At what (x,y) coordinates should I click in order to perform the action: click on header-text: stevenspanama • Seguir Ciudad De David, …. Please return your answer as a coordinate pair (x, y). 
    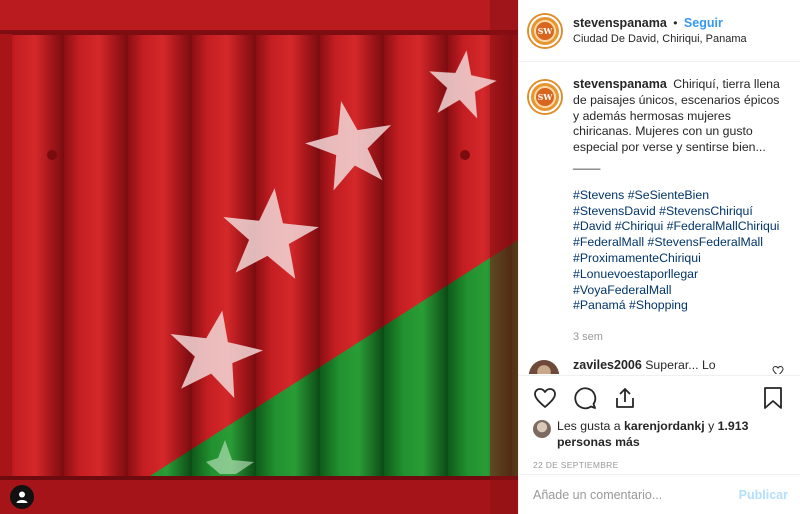
    Looking at the image, I should click on (660, 31).